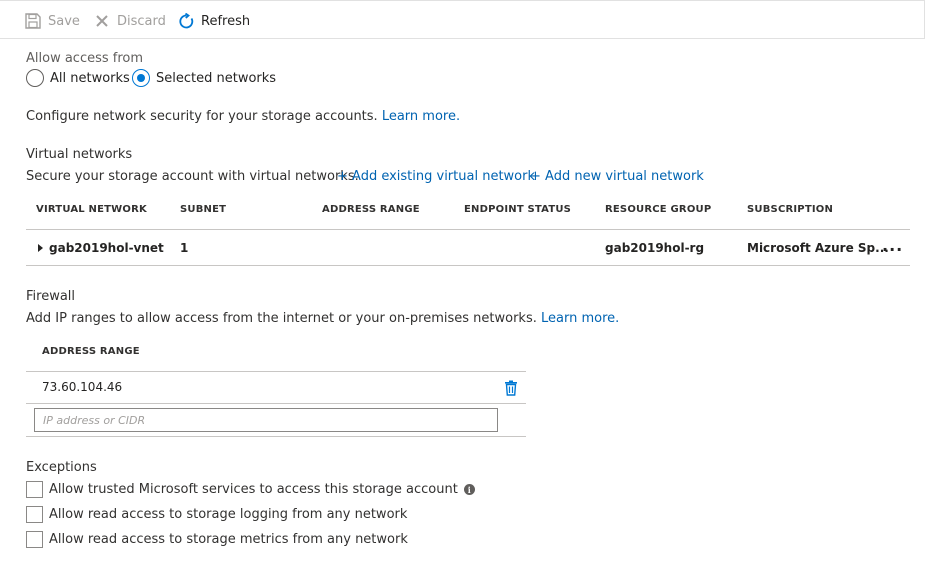  I want to click on add-existing-vnet-link: + Add existing virtual network, so click(436, 176).